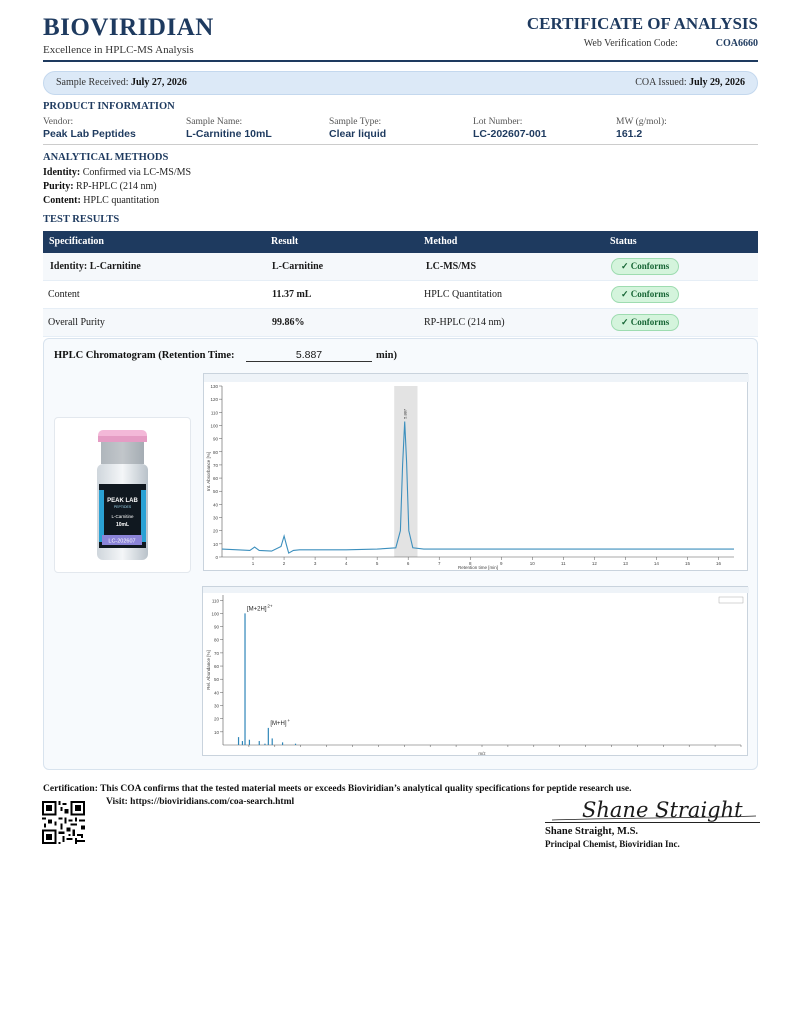 The height and width of the screenshot is (1024, 791). What do you see at coordinates (477, 487) in the screenshot?
I see `chromatogram-trace` at bounding box center [477, 487].